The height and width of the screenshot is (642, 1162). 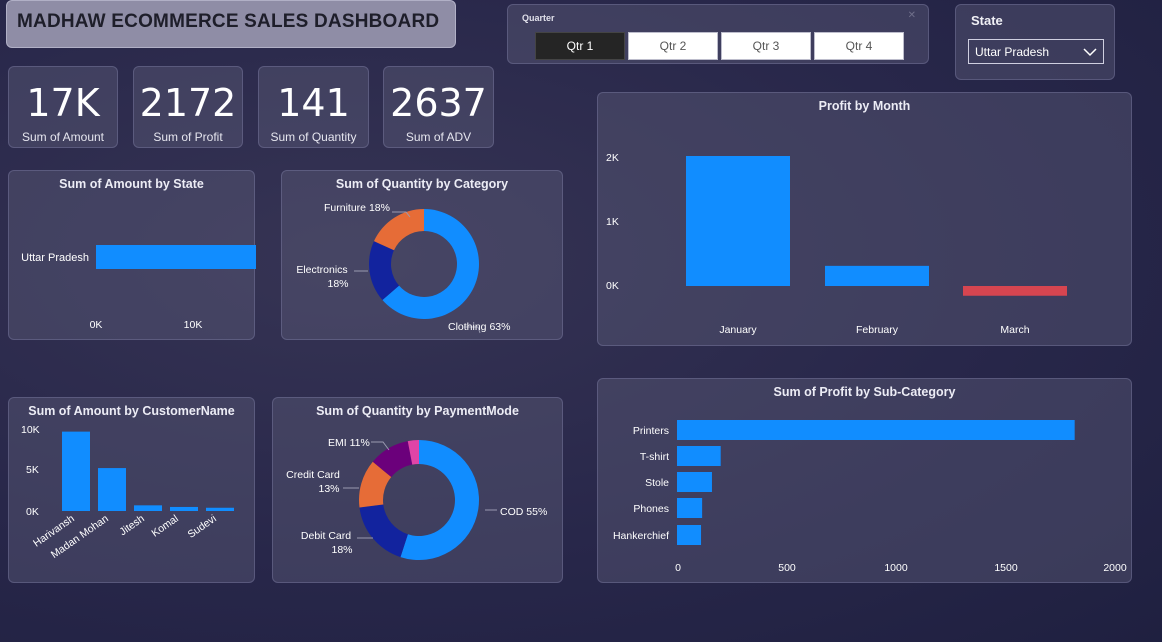 I want to click on quarter-option-qtr2: Qtr 2, so click(x=673, y=46).